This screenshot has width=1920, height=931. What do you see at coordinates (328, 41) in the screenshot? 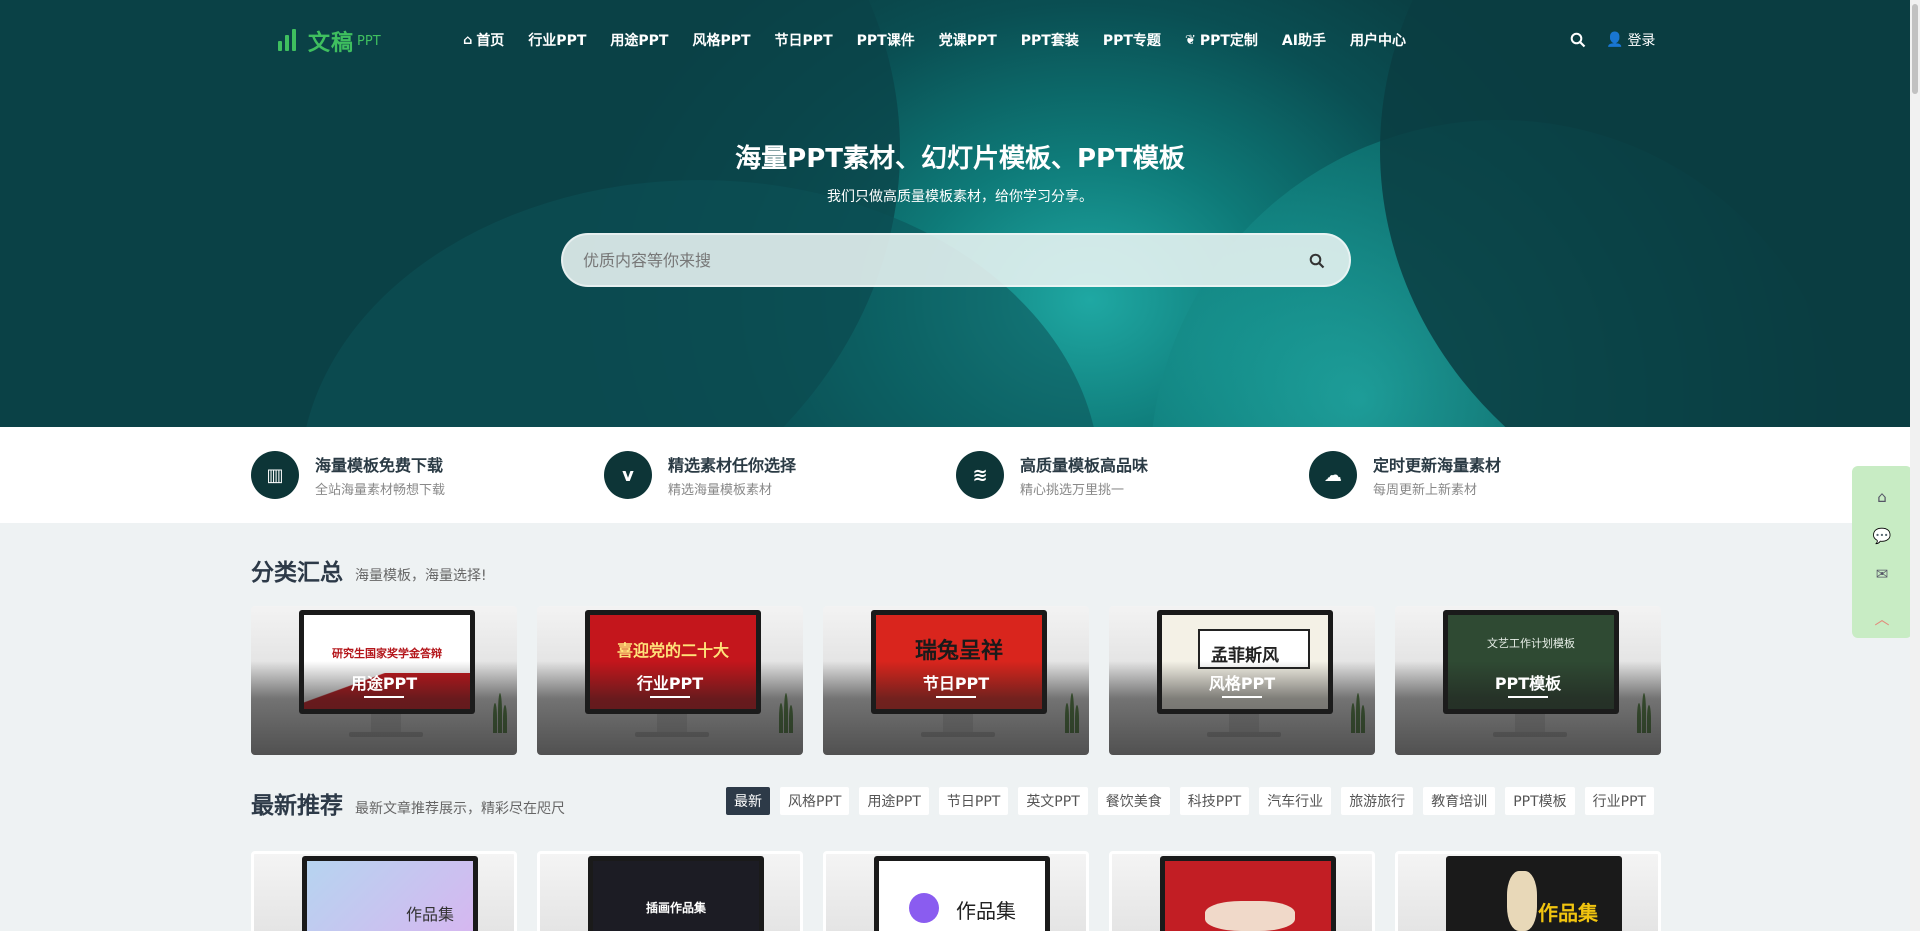
I see `site-logo: 文稿 PPT` at bounding box center [328, 41].